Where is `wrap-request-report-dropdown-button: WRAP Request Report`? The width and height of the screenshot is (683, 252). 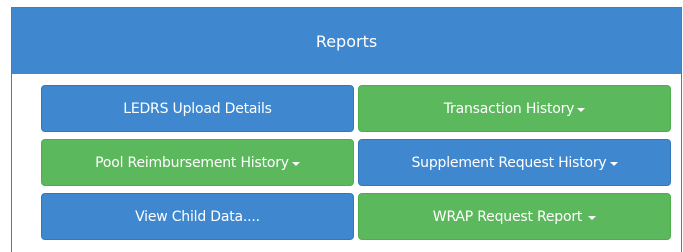
wrap-request-report-dropdown-button: WRAP Request Report is located at coordinates (514, 216).